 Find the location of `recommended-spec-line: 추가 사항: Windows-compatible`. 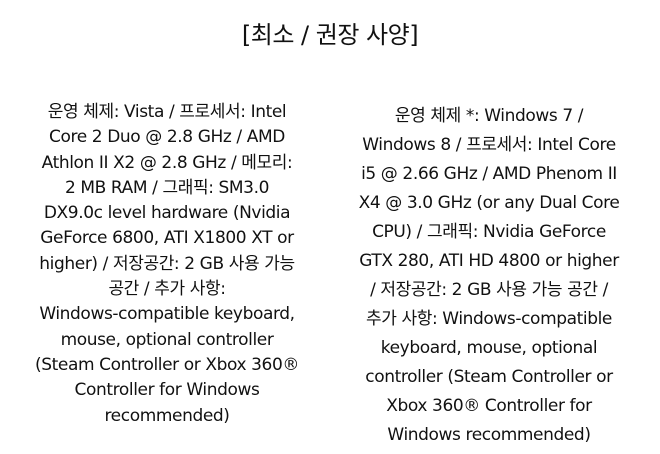

recommended-spec-line: 추가 사항: Windows-compatible is located at coordinates (489, 319).